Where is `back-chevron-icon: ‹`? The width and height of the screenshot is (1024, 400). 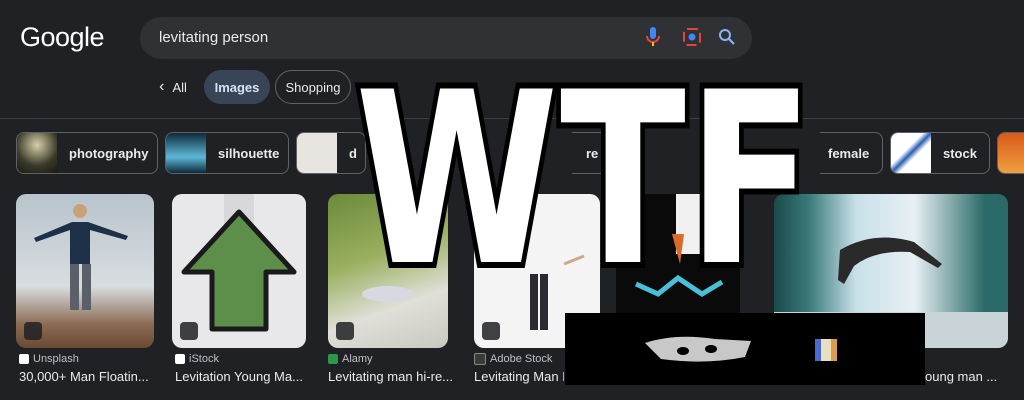
back-chevron-icon: ‹ is located at coordinates (162, 86).